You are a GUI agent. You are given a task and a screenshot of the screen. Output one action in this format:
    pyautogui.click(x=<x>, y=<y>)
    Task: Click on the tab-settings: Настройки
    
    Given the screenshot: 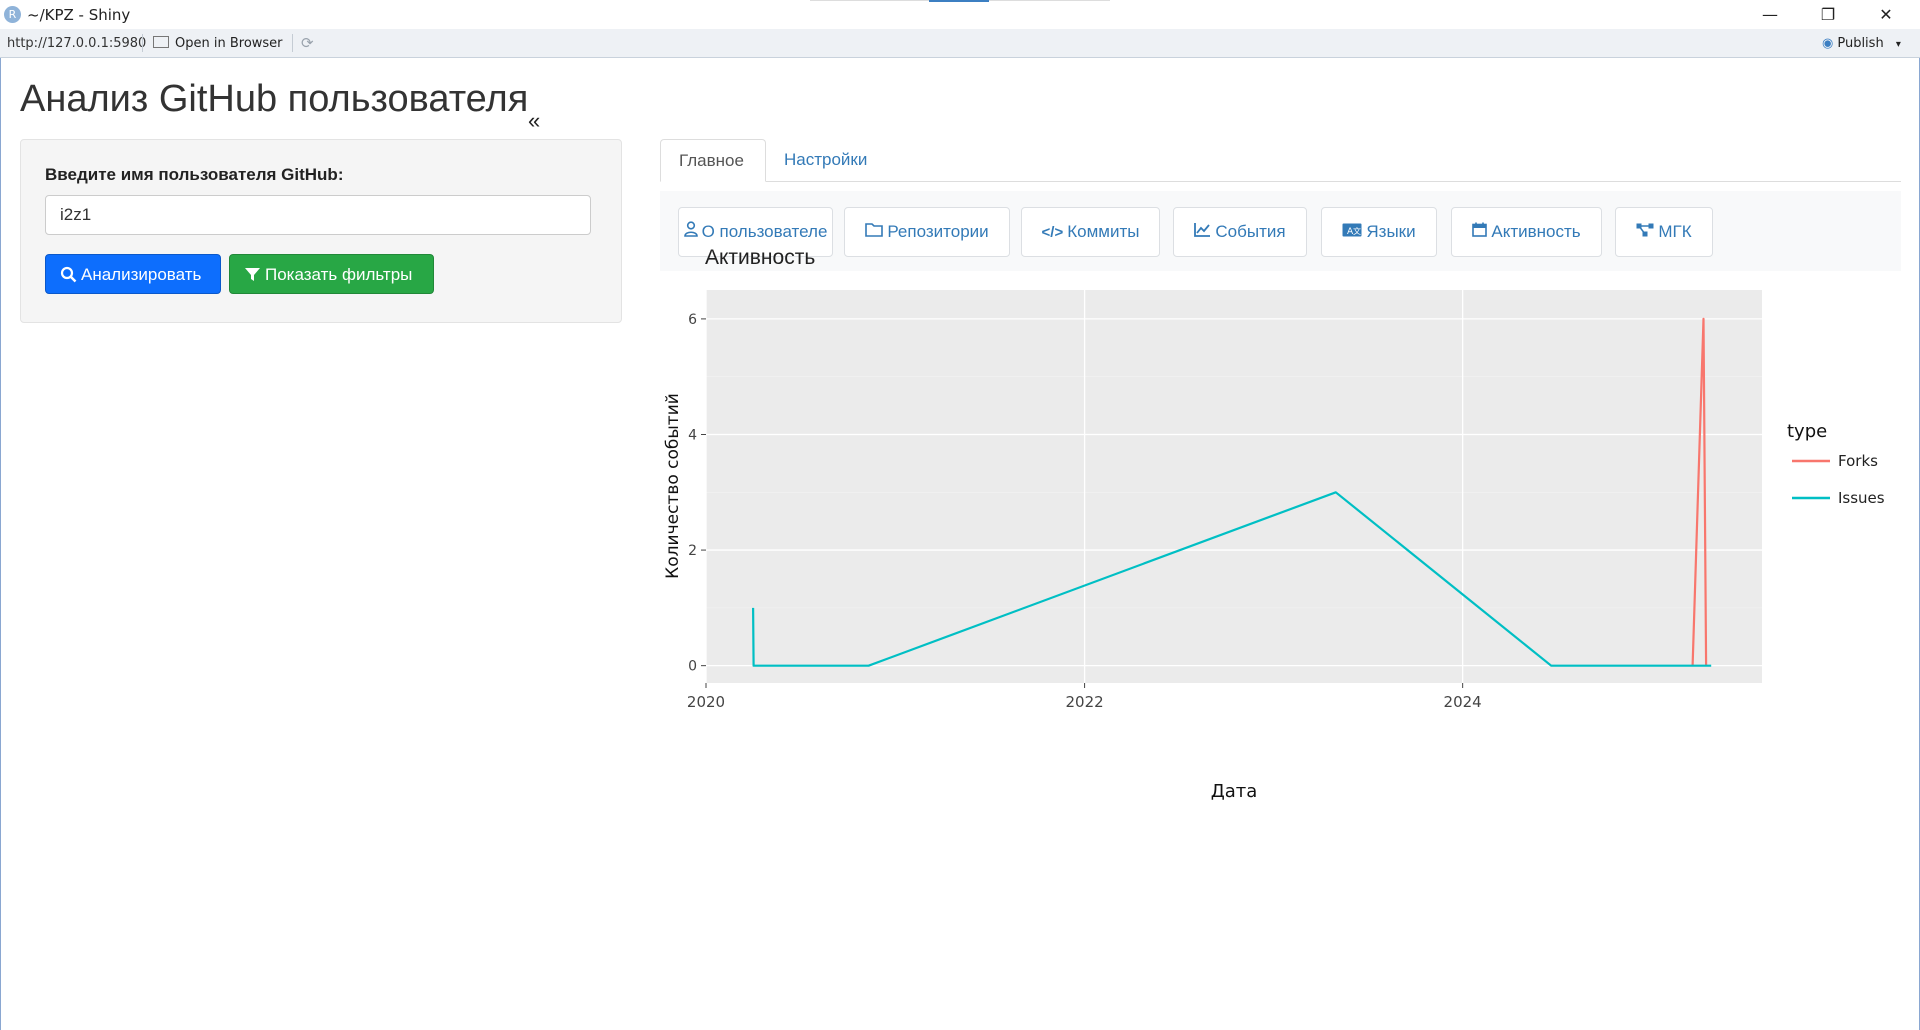 What is the action you would take?
    pyautogui.click(x=825, y=160)
    